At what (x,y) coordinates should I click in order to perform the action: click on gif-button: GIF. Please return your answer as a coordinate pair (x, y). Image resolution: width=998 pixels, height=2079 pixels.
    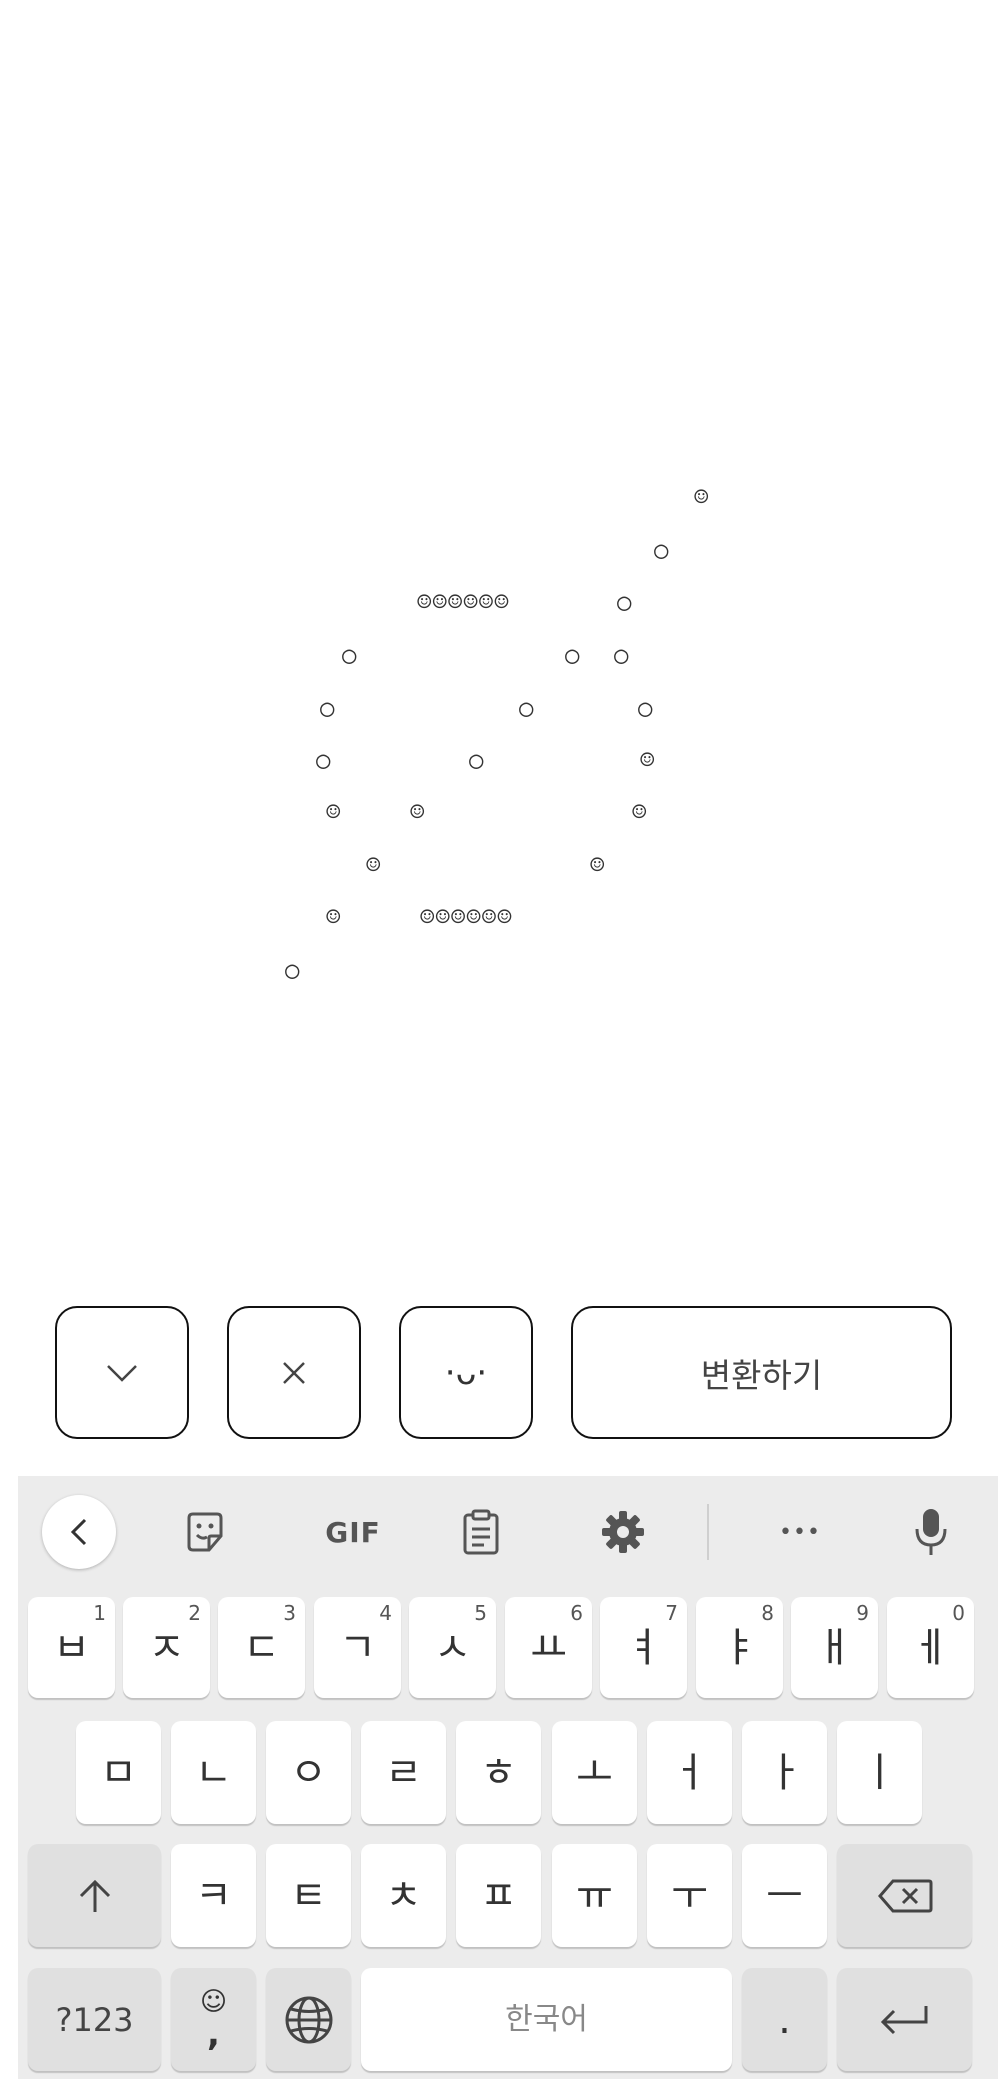
    Looking at the image, I should click on (353, 1532).